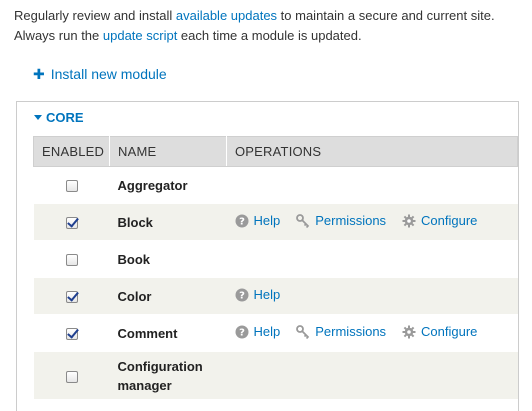 The image size is (532, 411). What do you see at coordinates (95, 15) in the screenshot?
I see `intro-line1-pre: Regularly review and install` at bounding box center [95, 15].